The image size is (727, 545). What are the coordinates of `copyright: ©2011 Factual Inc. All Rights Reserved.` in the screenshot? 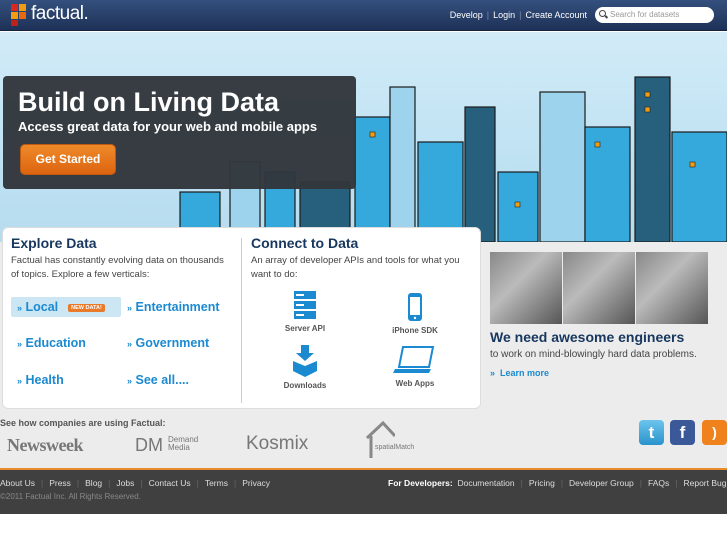 It's located at (70, 496).